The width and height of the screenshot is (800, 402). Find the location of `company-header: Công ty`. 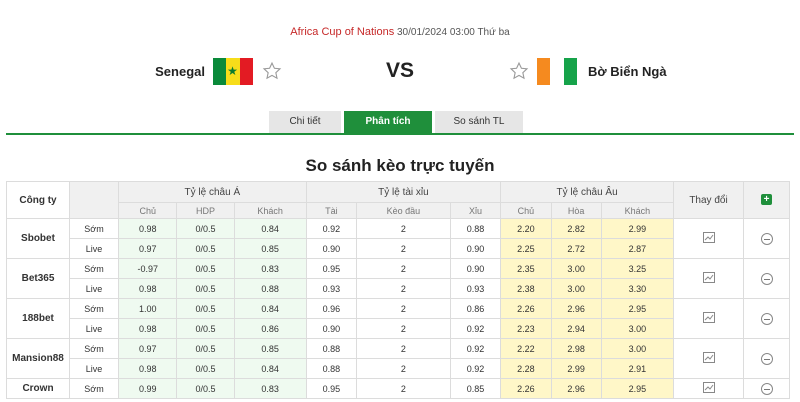

company-header: Công ty is located at coordinates (38, 200).